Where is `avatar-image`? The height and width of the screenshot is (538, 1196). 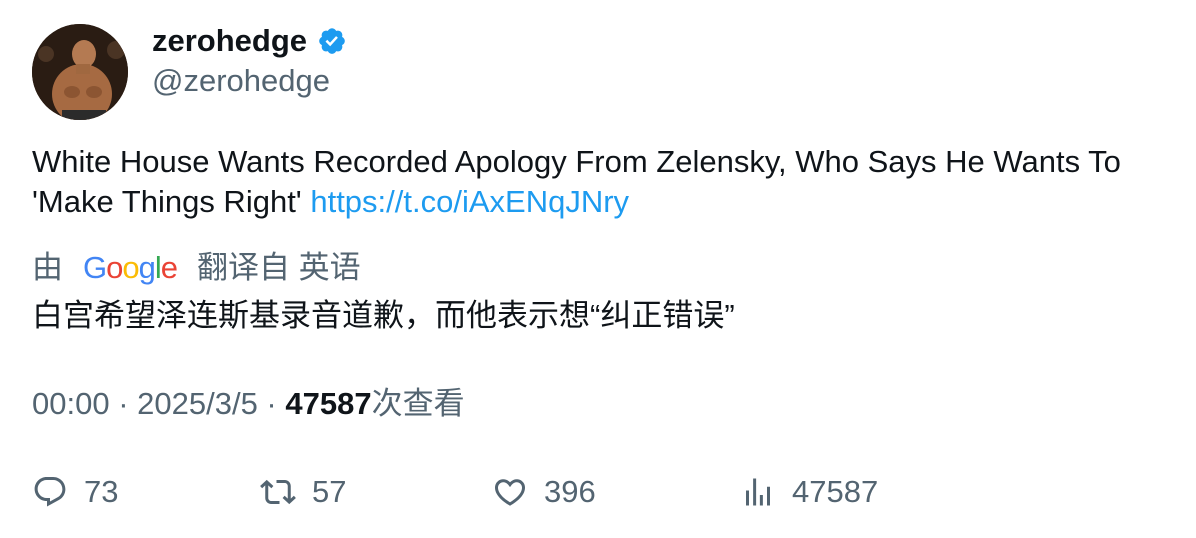 avatar-image is located at coordinates (80, 72).